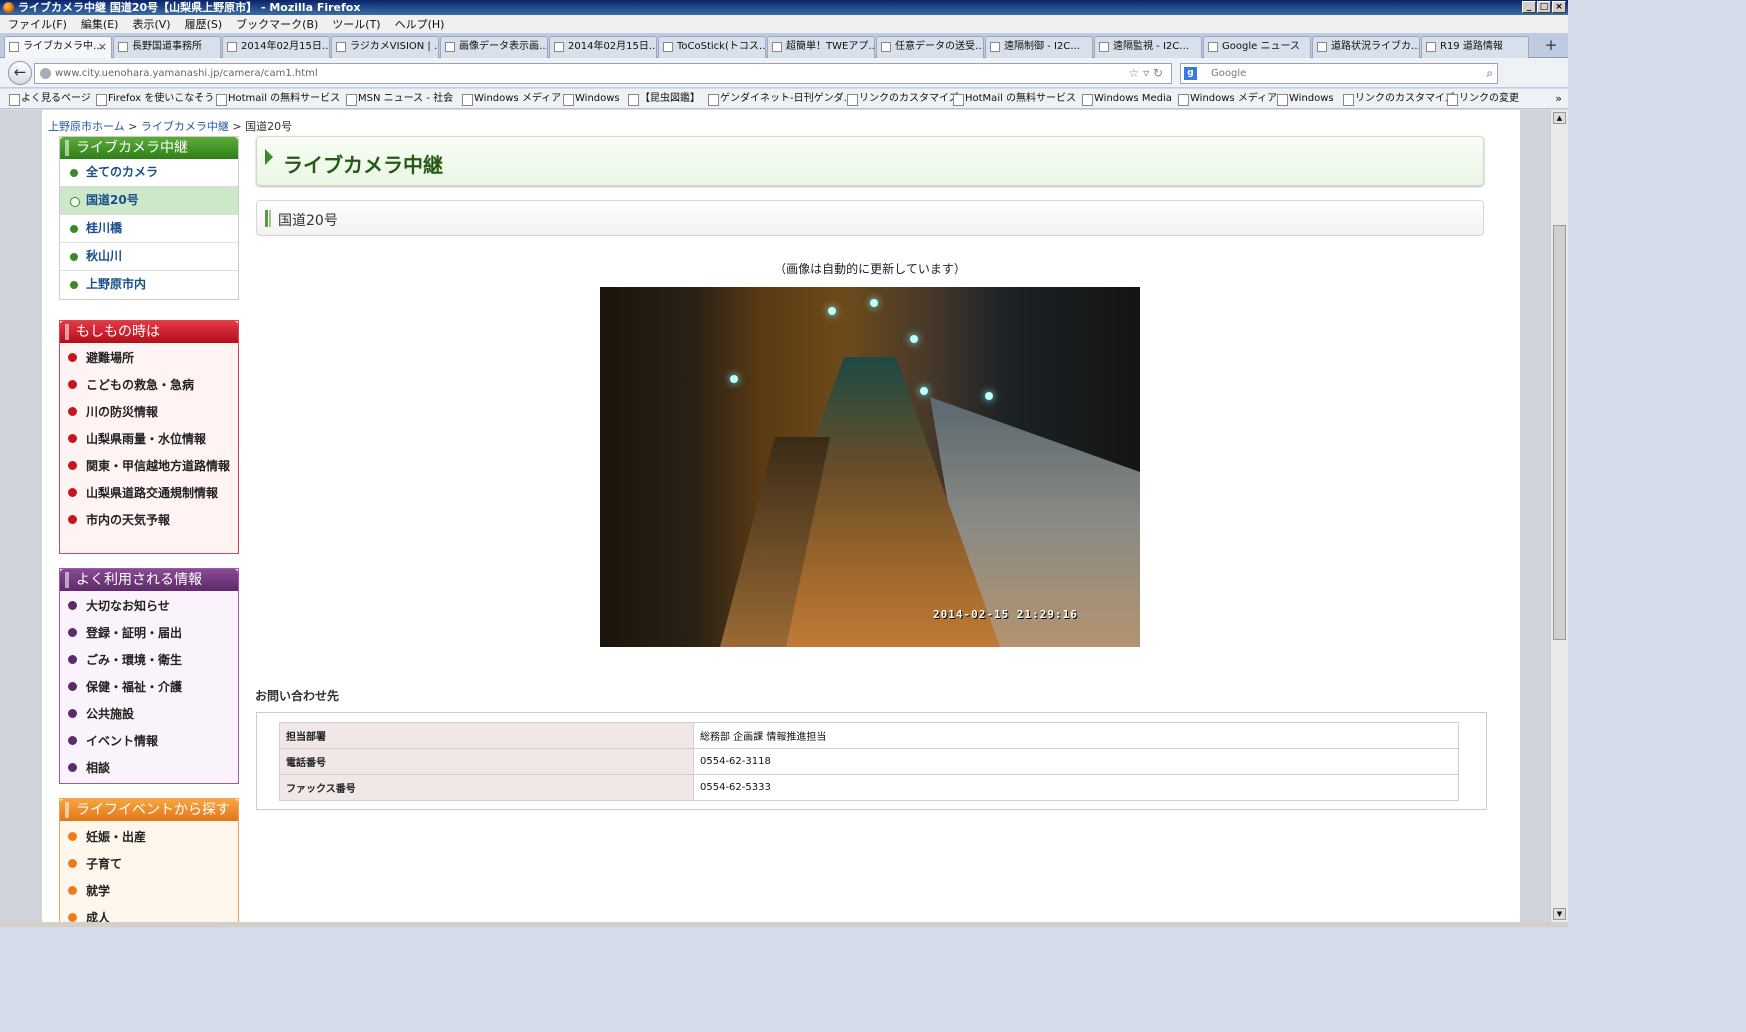 The width and height of the screenshot is (1746, 1032). What do you see at coordinates (149, 892) in the screenshot?
I see `sidebar-link: 就学` at bounding box center [149, 892].